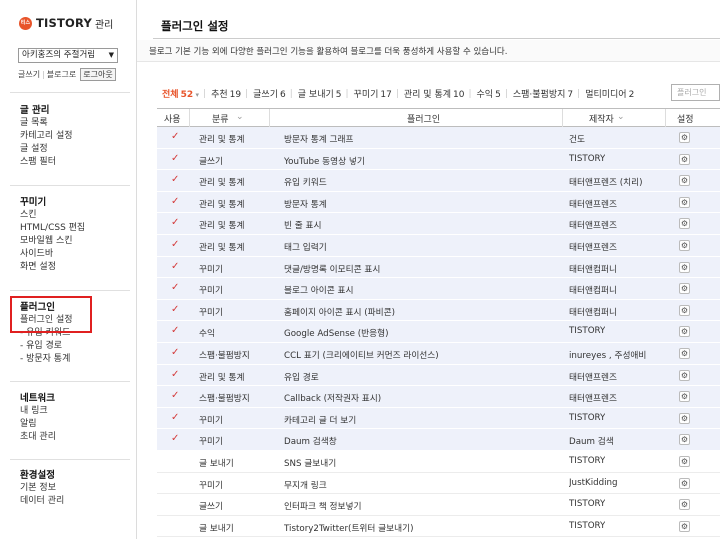  I want to click on blog-link: 블로그로, so click(61, 74).